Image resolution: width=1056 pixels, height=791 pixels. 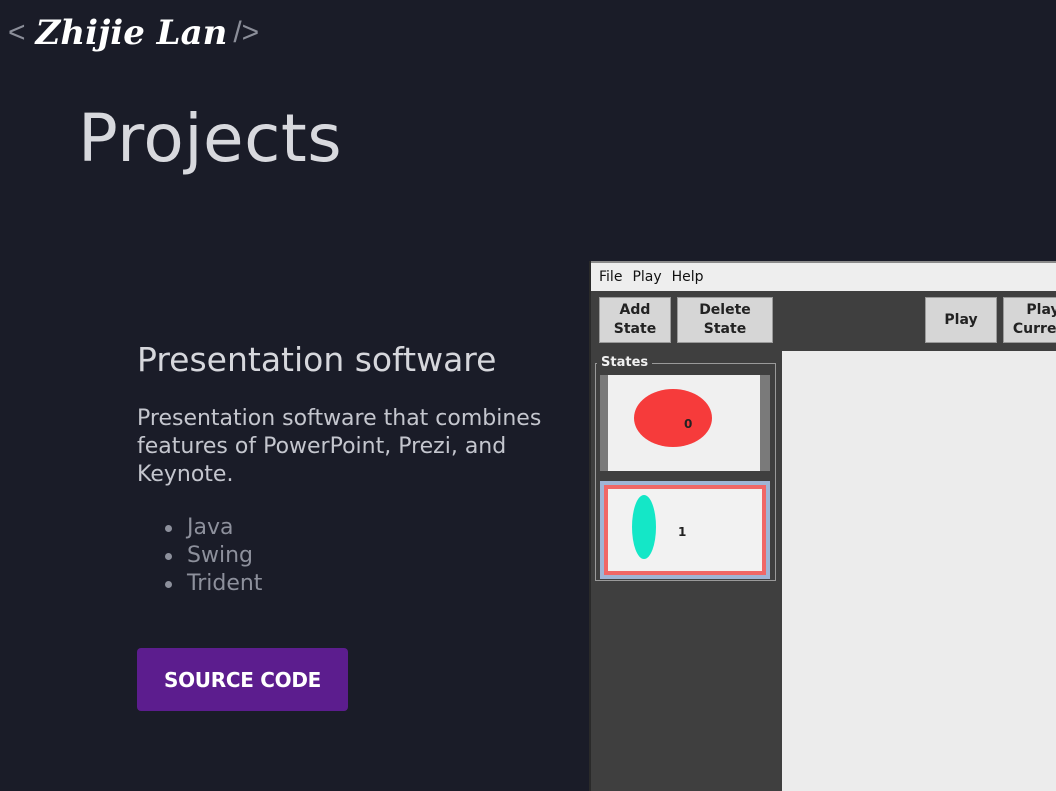 I want to click on add-state-button: Add State, so click(x=635, y=320).